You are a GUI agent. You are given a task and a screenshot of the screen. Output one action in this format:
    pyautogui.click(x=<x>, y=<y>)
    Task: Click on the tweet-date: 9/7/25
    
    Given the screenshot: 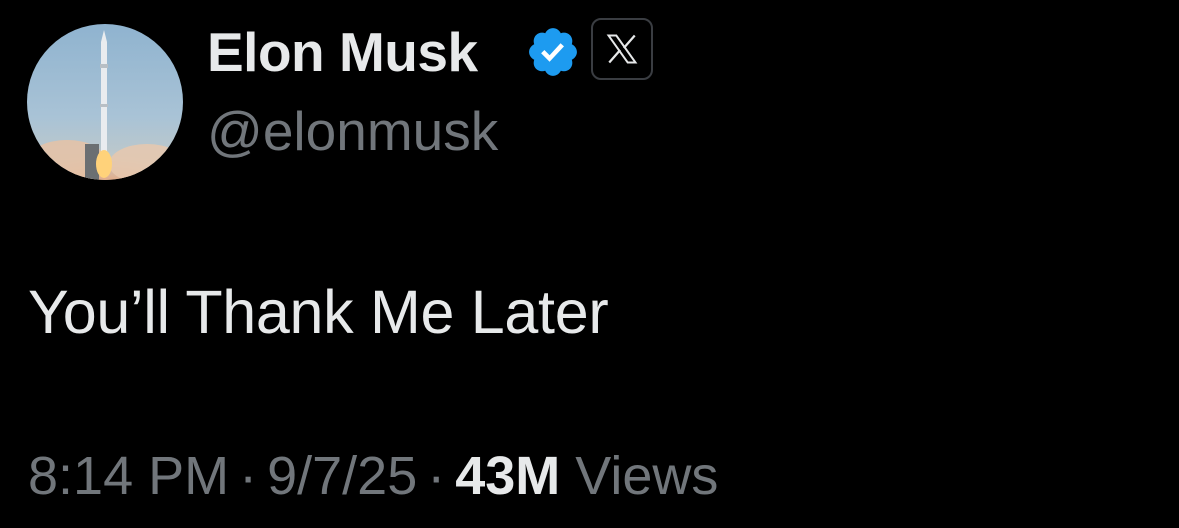 What is the action you would take?
    pyautogui.click(x=342, y=476)
    